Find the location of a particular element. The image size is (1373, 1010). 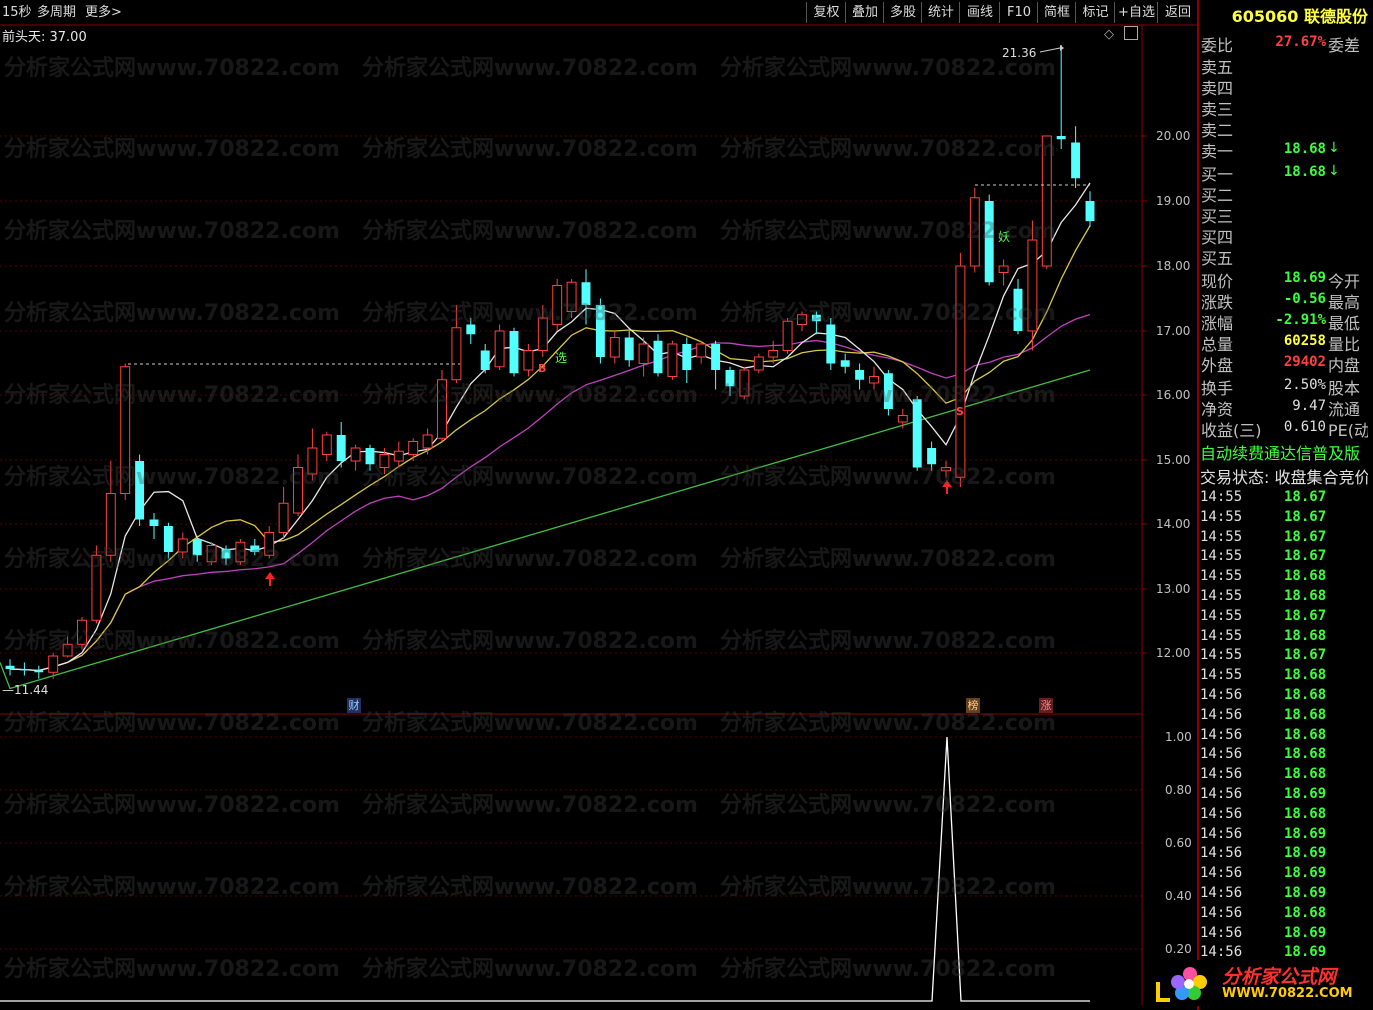

price-axis-tick: 15.00 is located at coordinates (1173, 460).